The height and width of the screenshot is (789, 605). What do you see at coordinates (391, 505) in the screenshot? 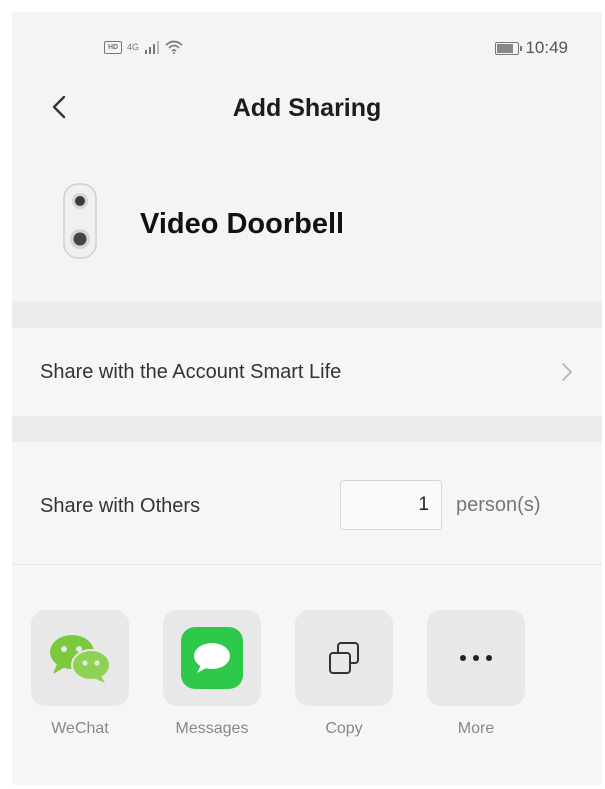
I see `person-count-input` at bounding box center [391, 505].